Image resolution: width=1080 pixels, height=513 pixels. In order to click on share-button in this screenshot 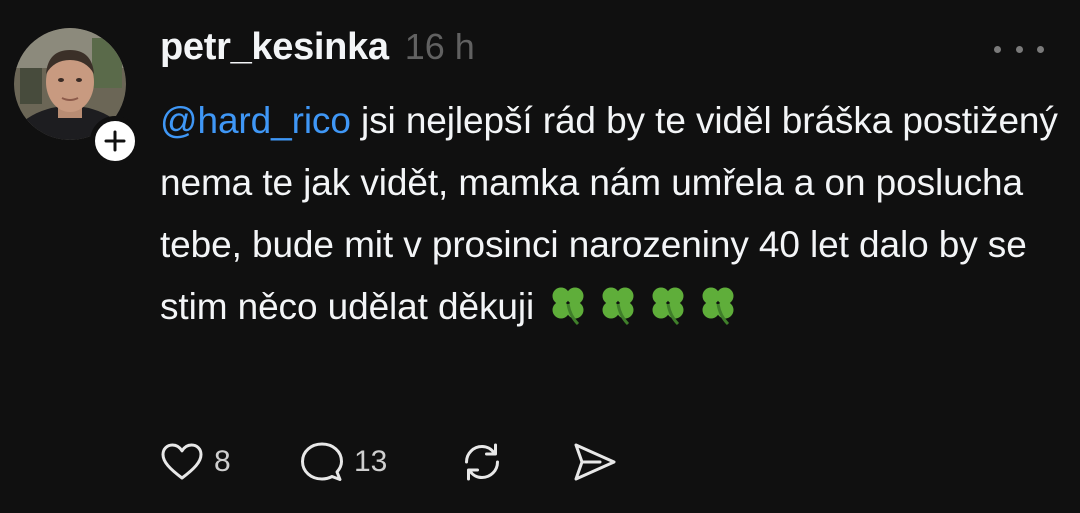, I will do `click(602, 462)`.